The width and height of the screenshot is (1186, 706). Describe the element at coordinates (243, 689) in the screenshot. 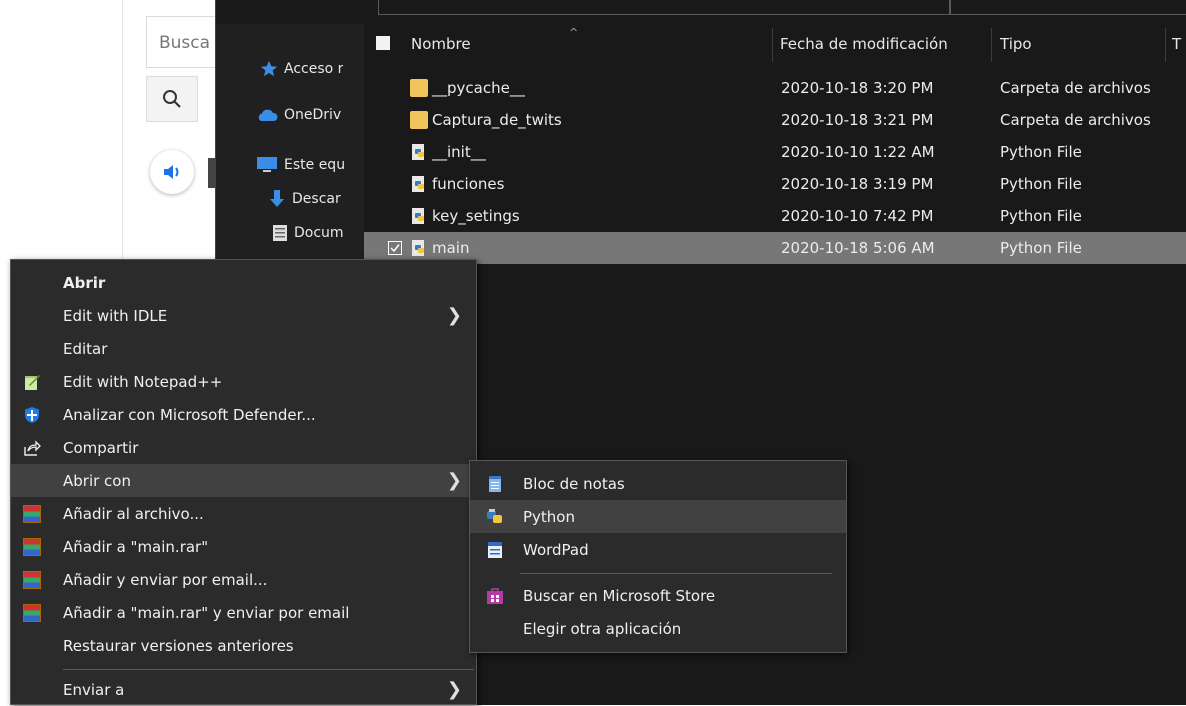

I see `menu-item-enviar-a: Enviar a ❯` at that location.